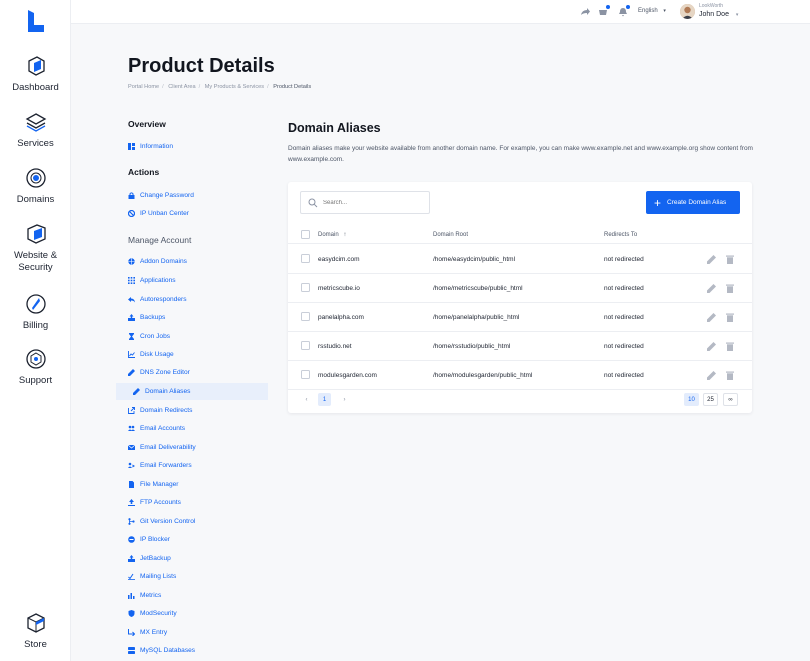  What do you see at coordinates (131, 410) in the screenshot?
I see `redirect-icon` at bounding box center [131, 410].